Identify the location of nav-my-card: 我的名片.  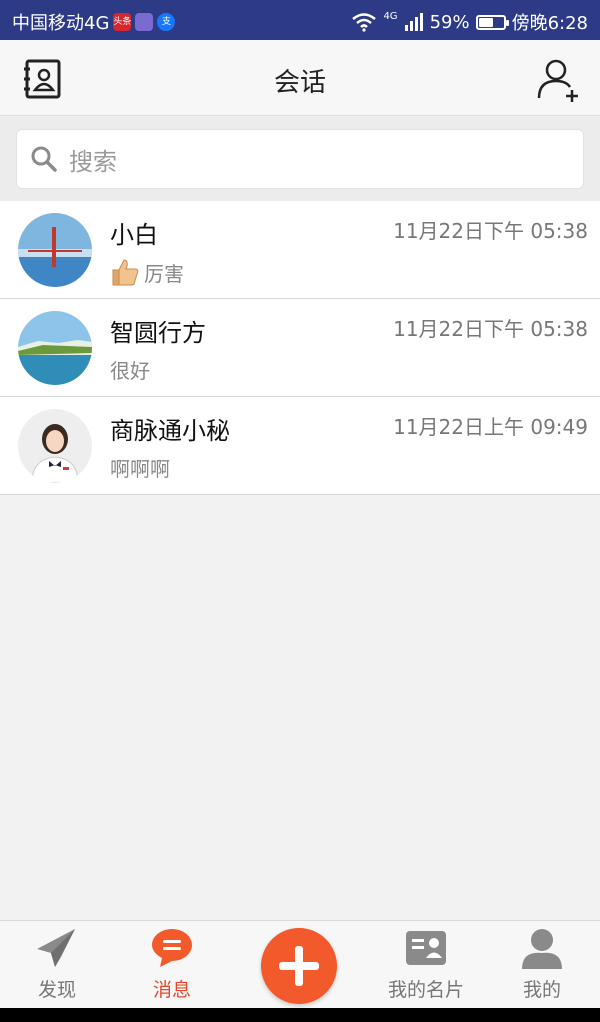
(426, 967).